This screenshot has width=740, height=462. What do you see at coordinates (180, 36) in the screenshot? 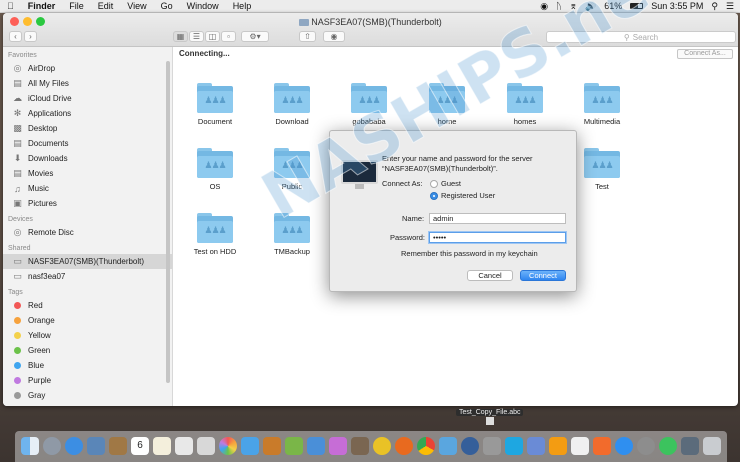
I see `icon-view-button: ▦` at bounding box center [180, 36].